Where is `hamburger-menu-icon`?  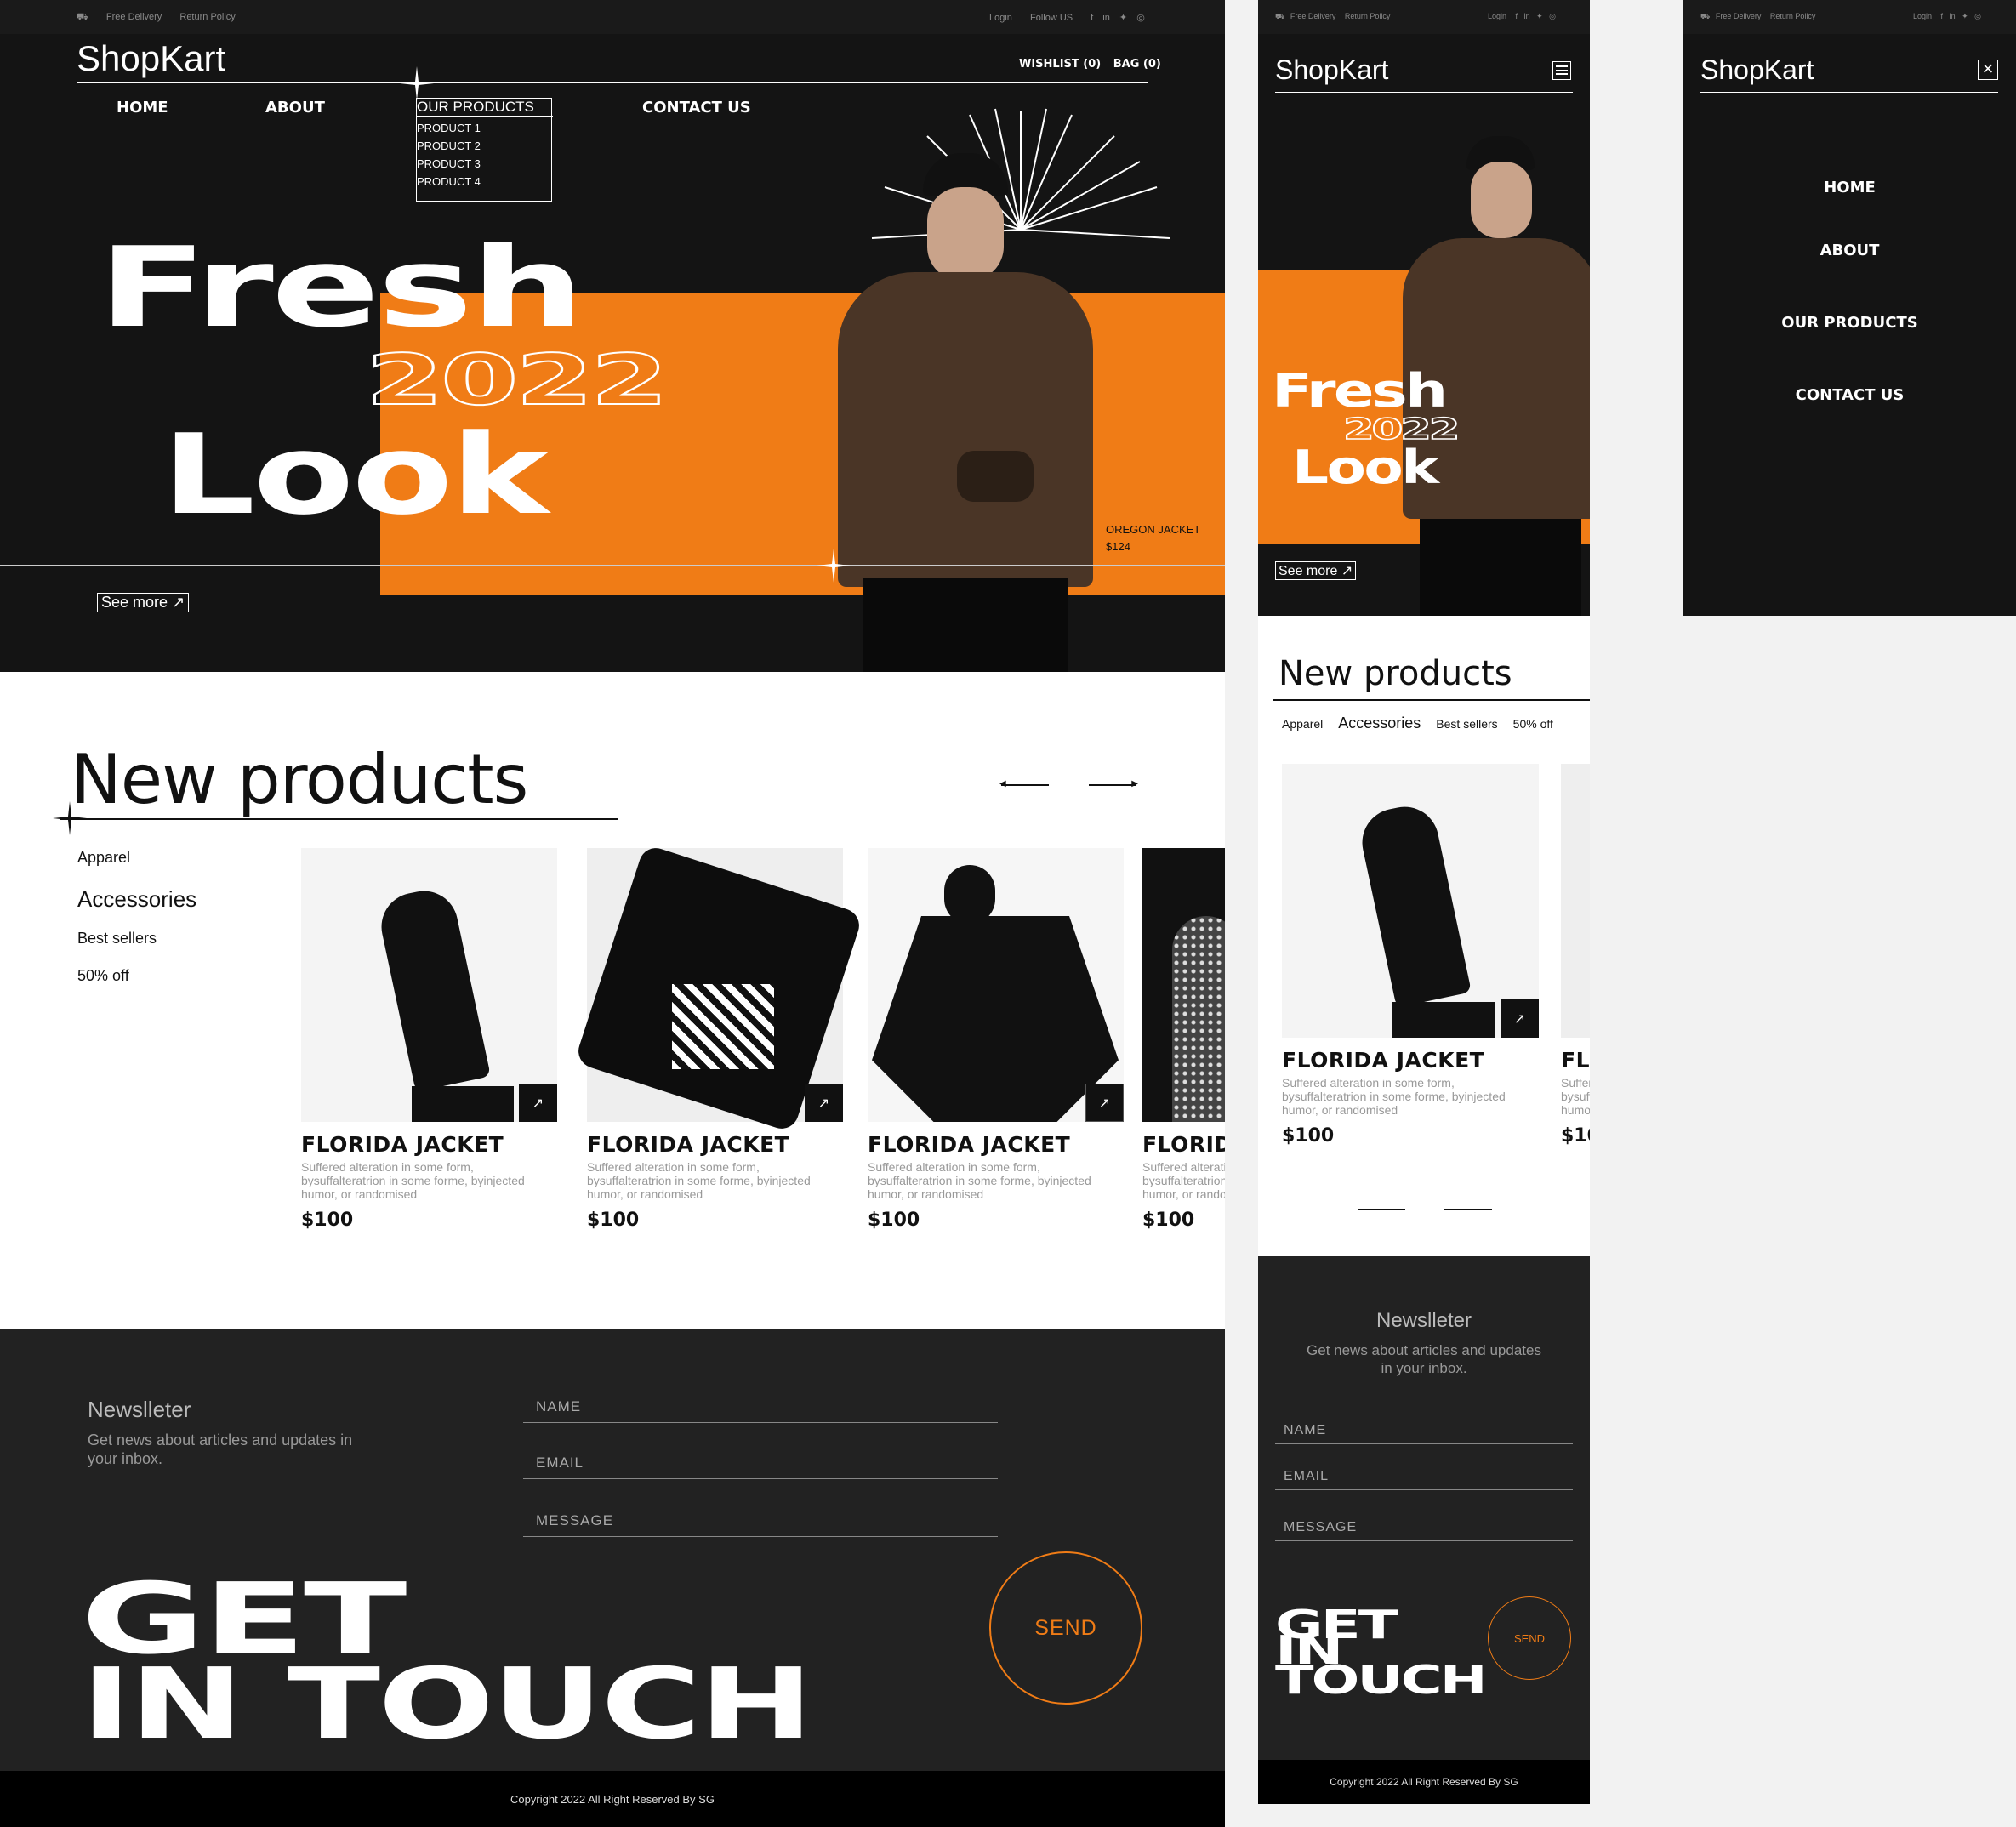 hamburger-menu-icon is located at coordinates (1561, 70).